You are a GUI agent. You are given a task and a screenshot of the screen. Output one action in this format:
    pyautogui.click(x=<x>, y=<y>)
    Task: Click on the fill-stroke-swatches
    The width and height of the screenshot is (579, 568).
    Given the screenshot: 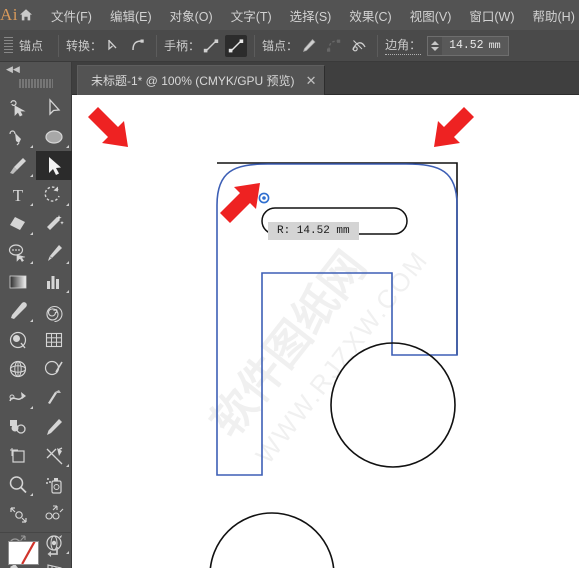 What is the action you would take?
    pyautogui.click(x=36, y=550)
    